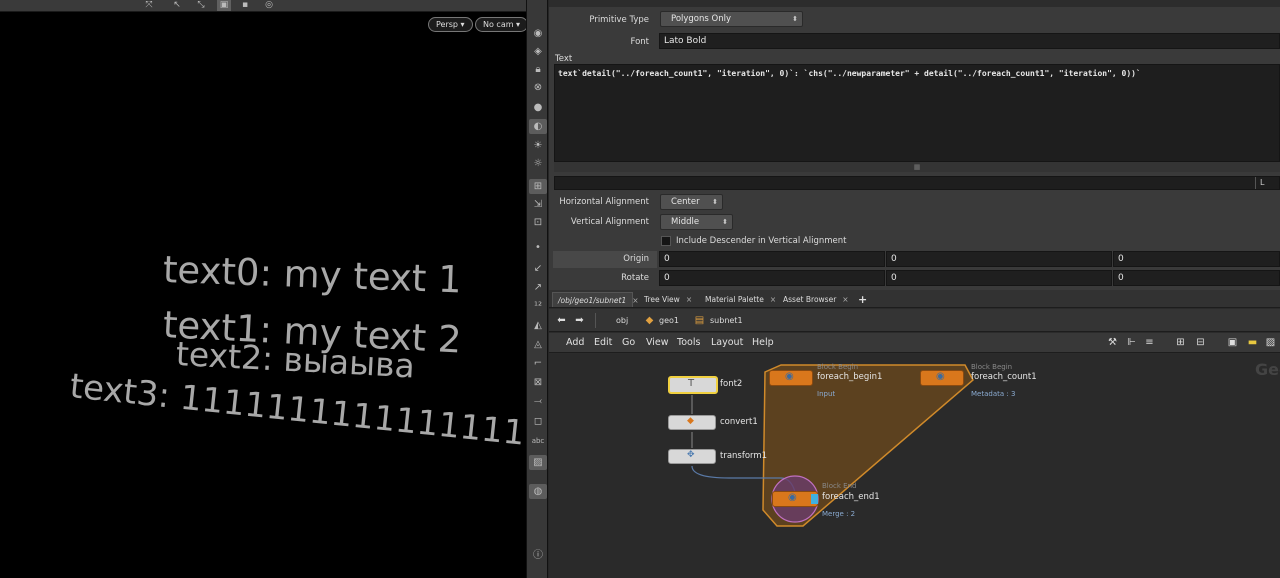 The height and width of the screenshot is (578, 1280). What do you see at coordinates (1200, 342) in the screenshot?
I see `table-icon: ⊟` at bounding box center [1200, 342].